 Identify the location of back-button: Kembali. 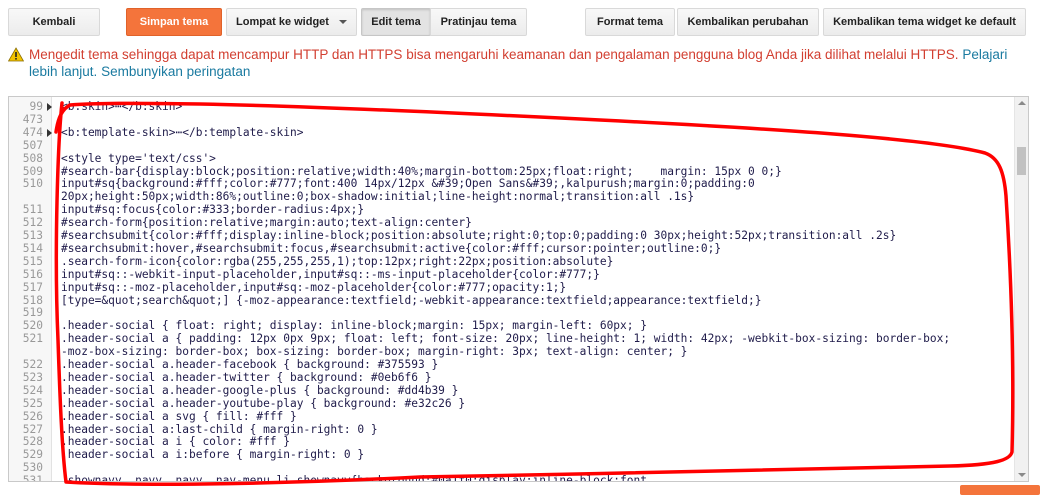
(54, 22).